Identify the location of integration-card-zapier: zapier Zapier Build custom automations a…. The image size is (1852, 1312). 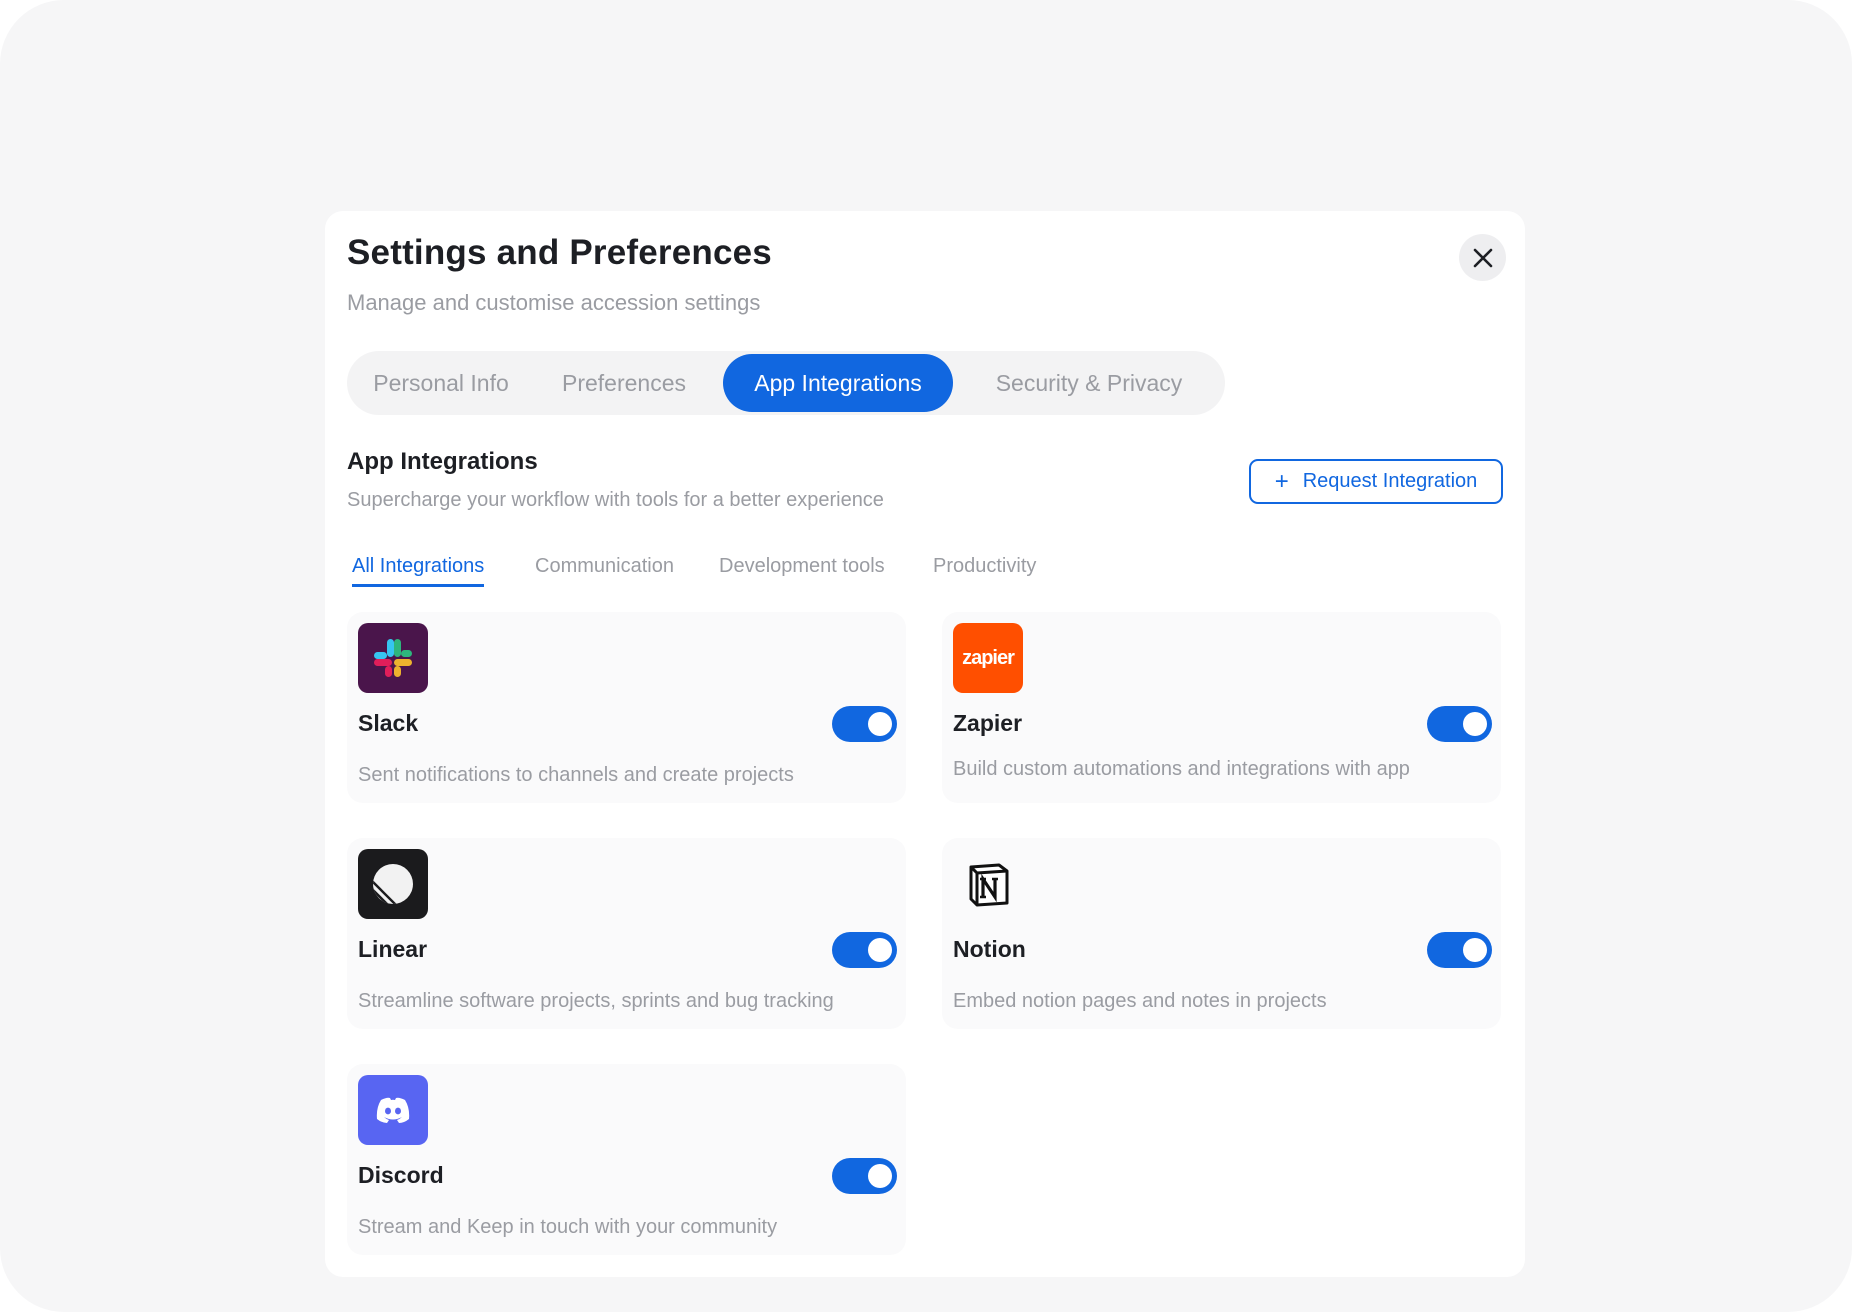
(1221, 707).